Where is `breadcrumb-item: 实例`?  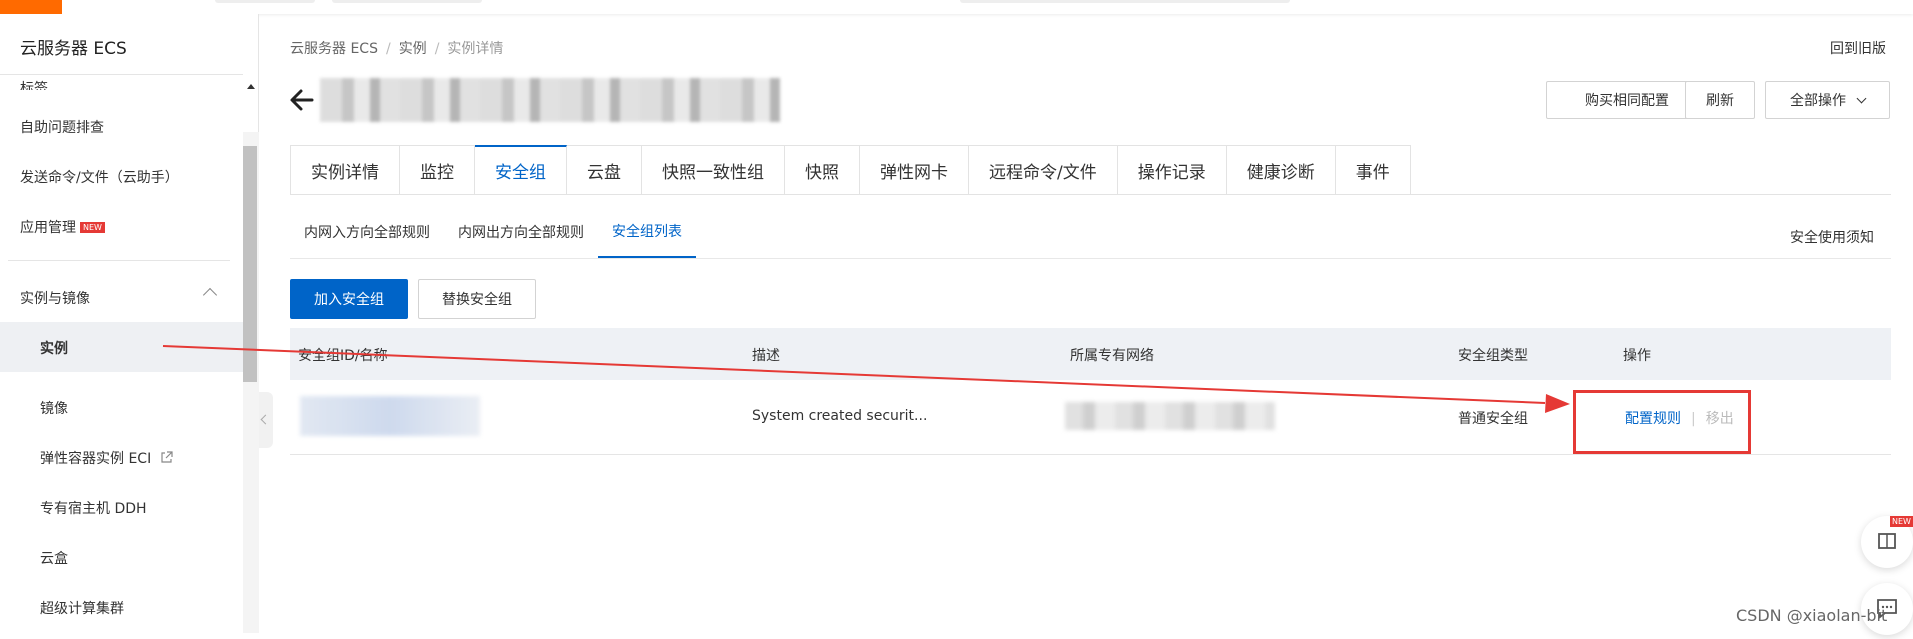
breadcrumb-item: 实例 is located at coordinates (413, 49).